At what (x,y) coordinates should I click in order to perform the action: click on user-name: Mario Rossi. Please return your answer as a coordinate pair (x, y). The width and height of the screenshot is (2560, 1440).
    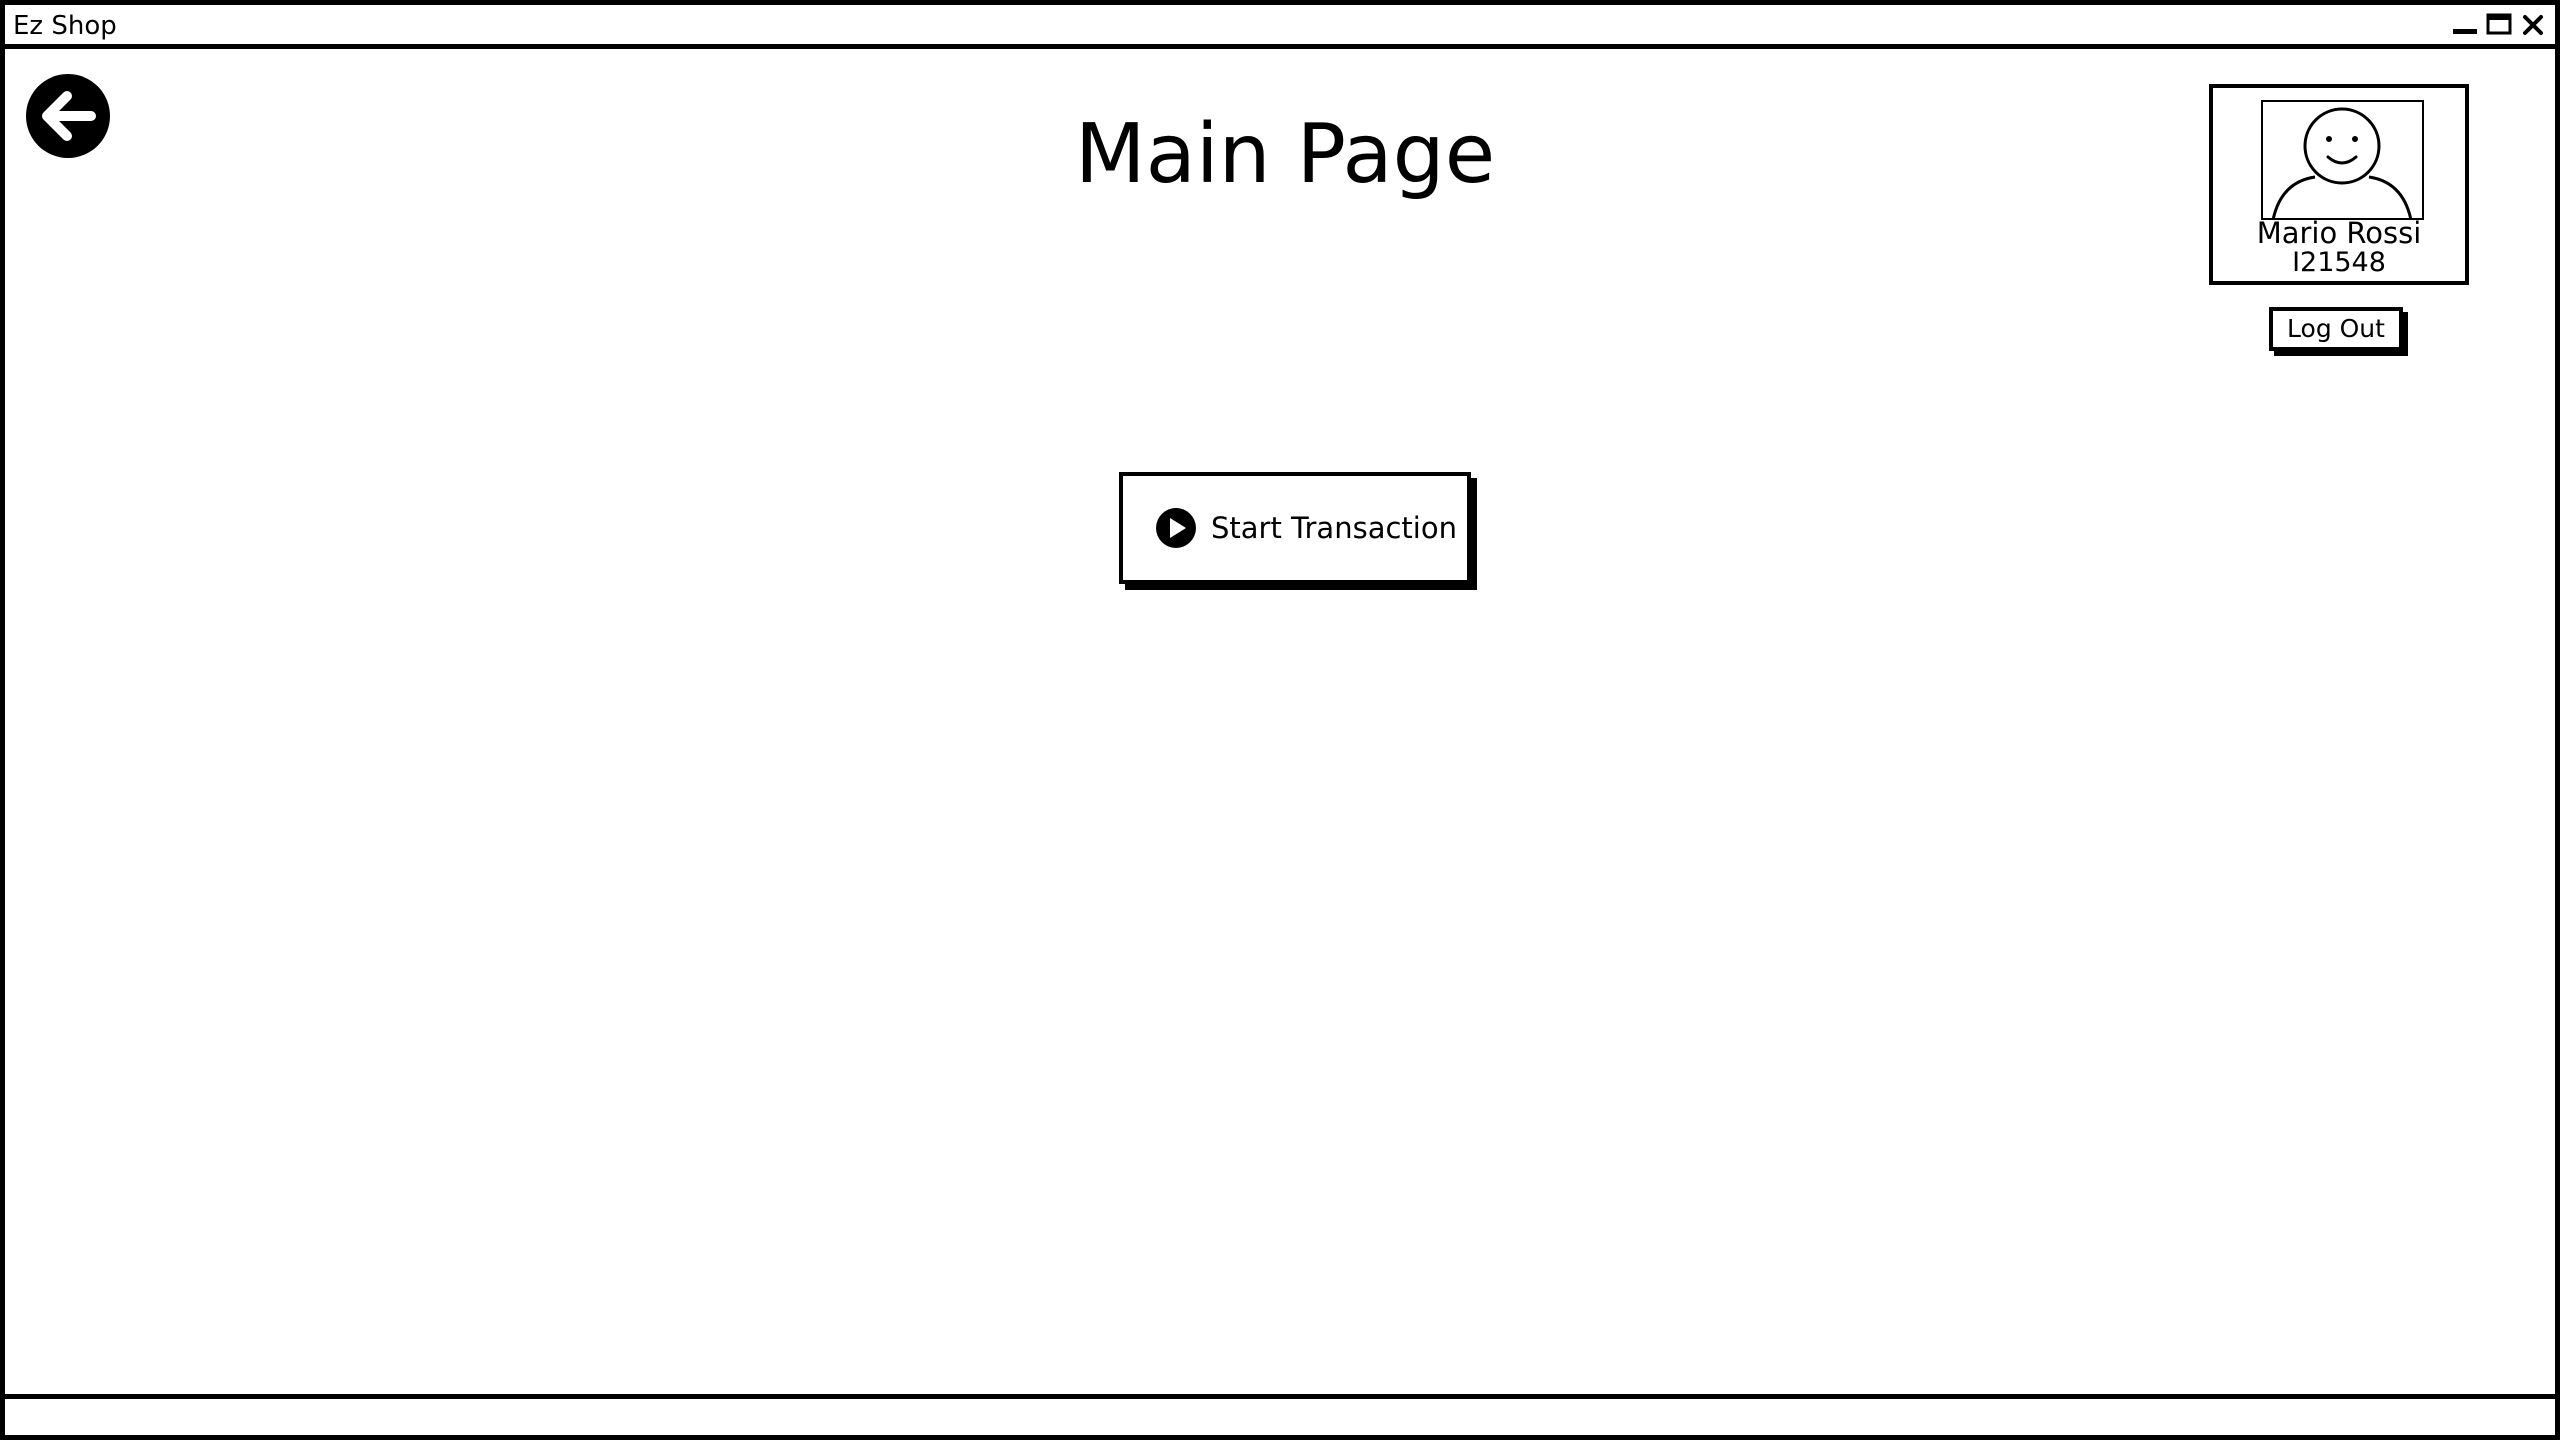
    Looking at the image, I should click on (2339, 233).